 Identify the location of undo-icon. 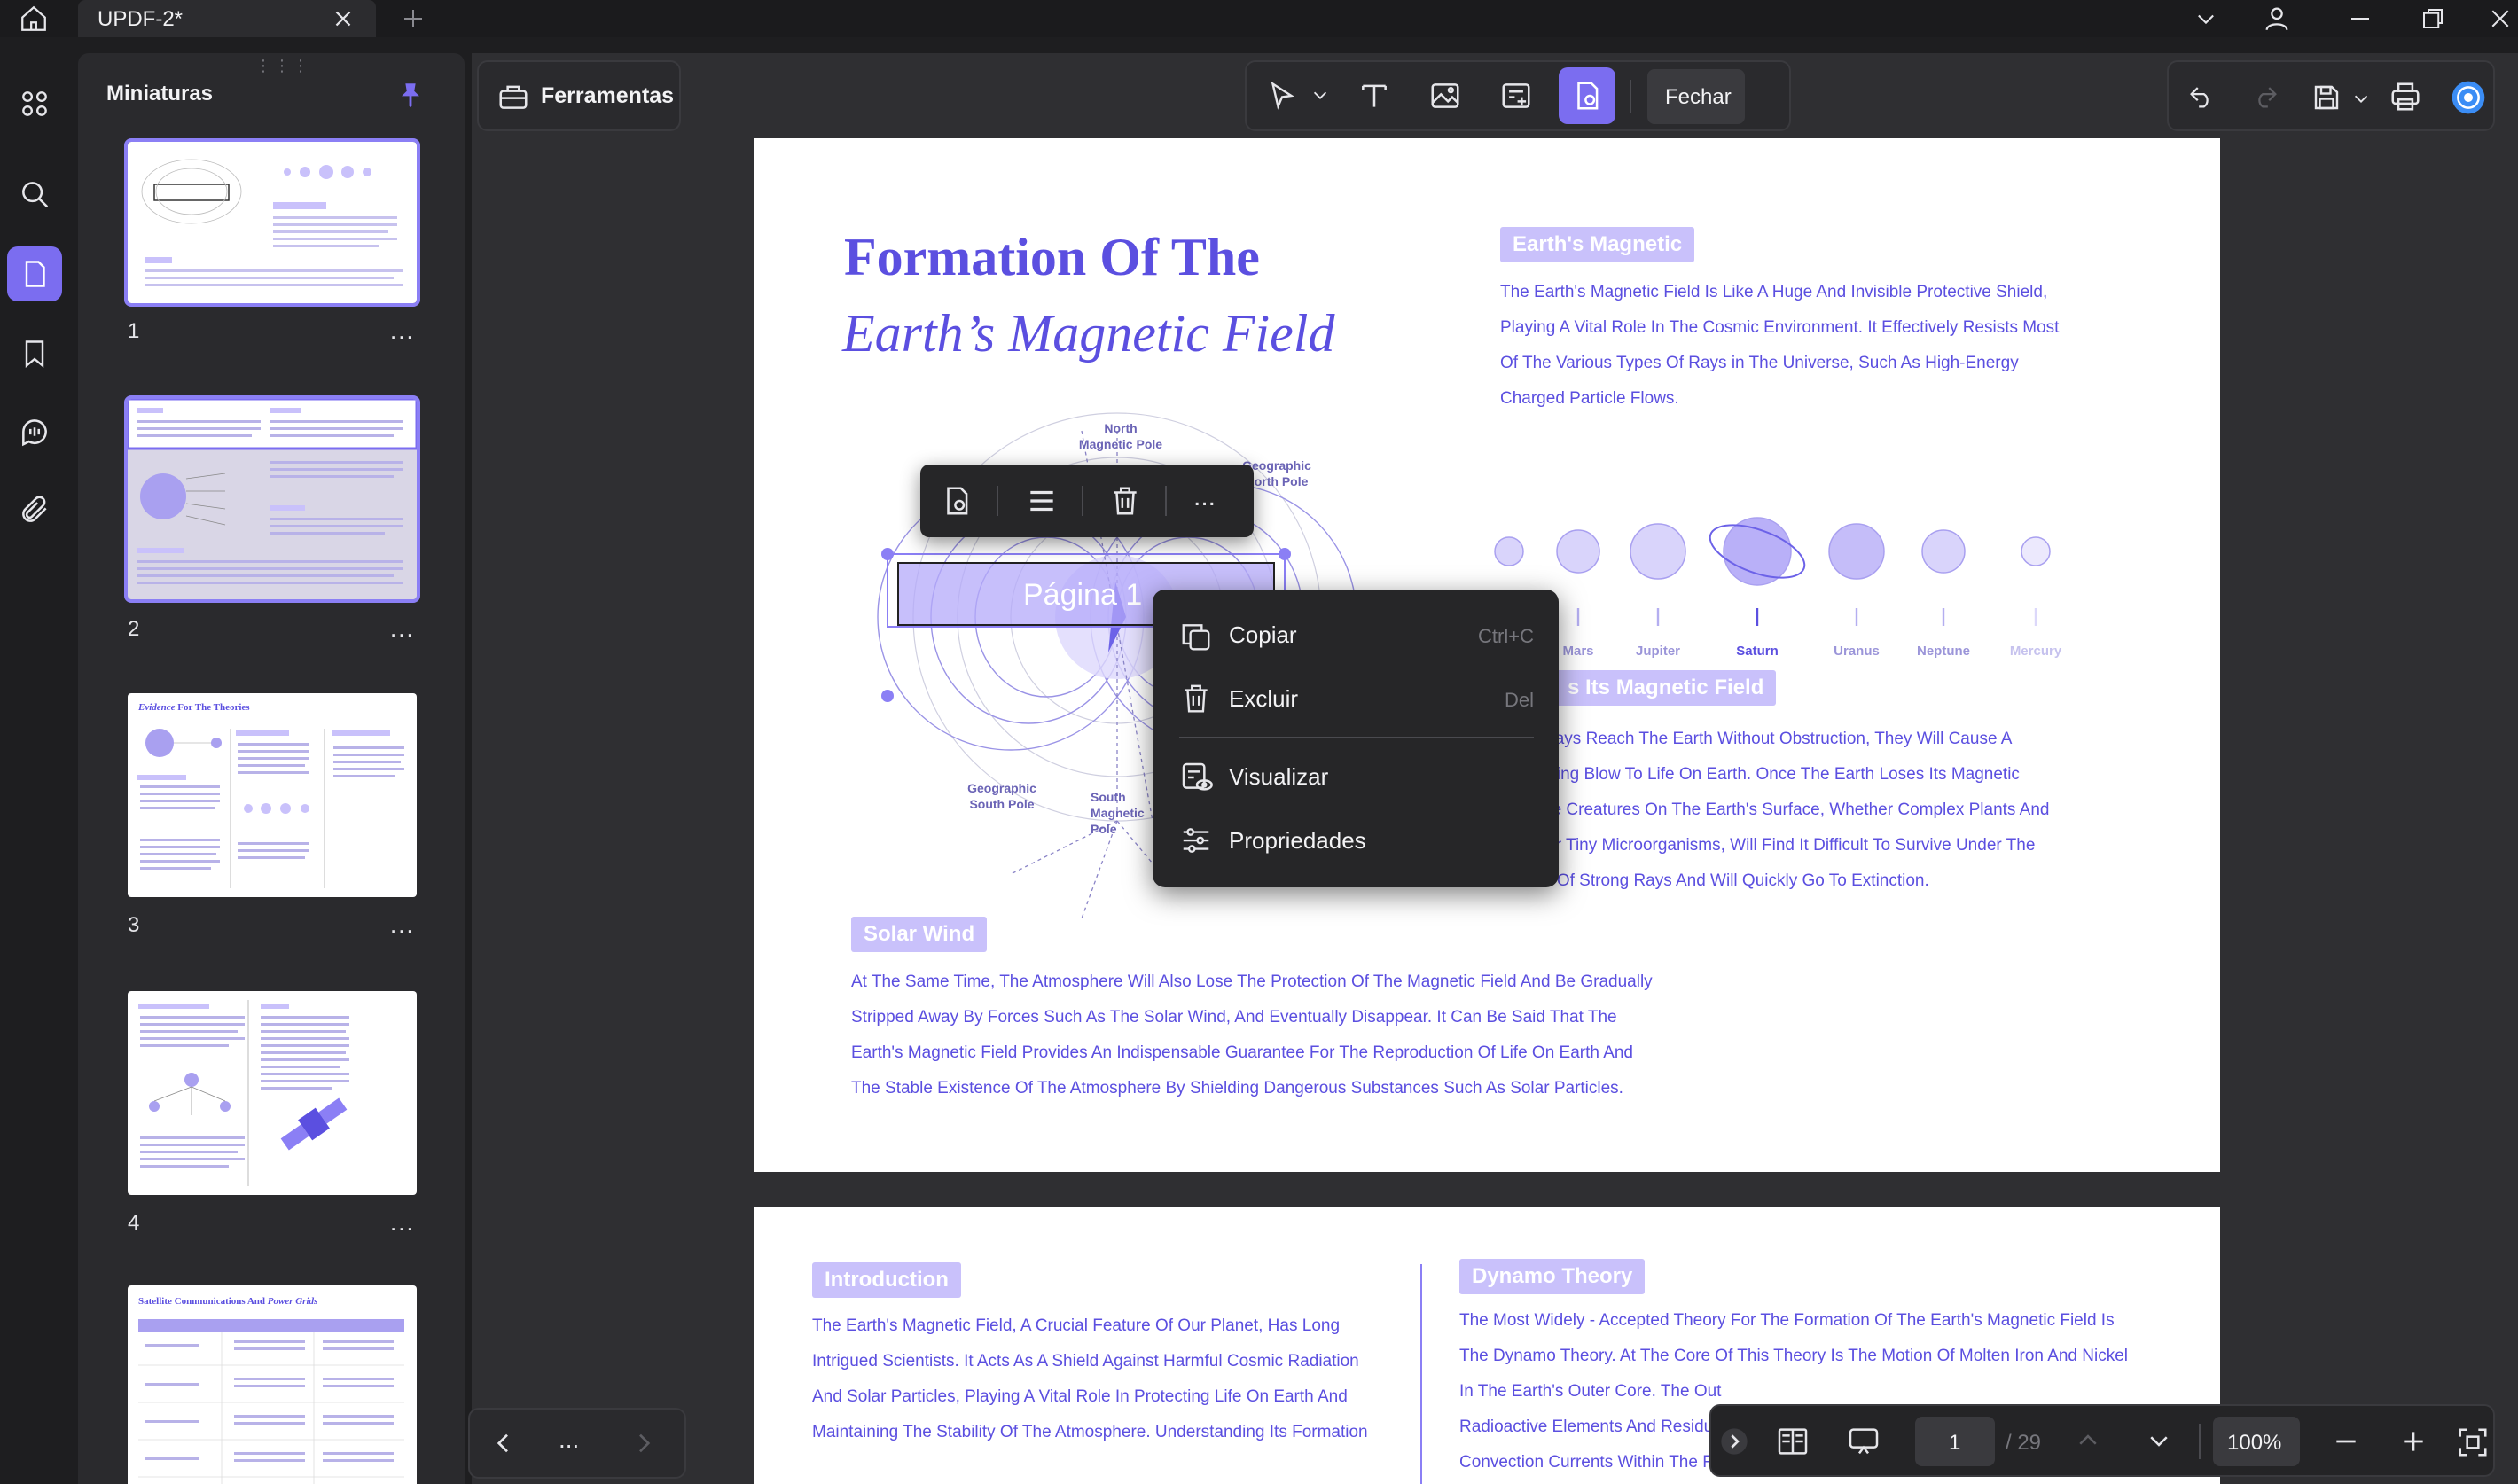
(2201, 99).